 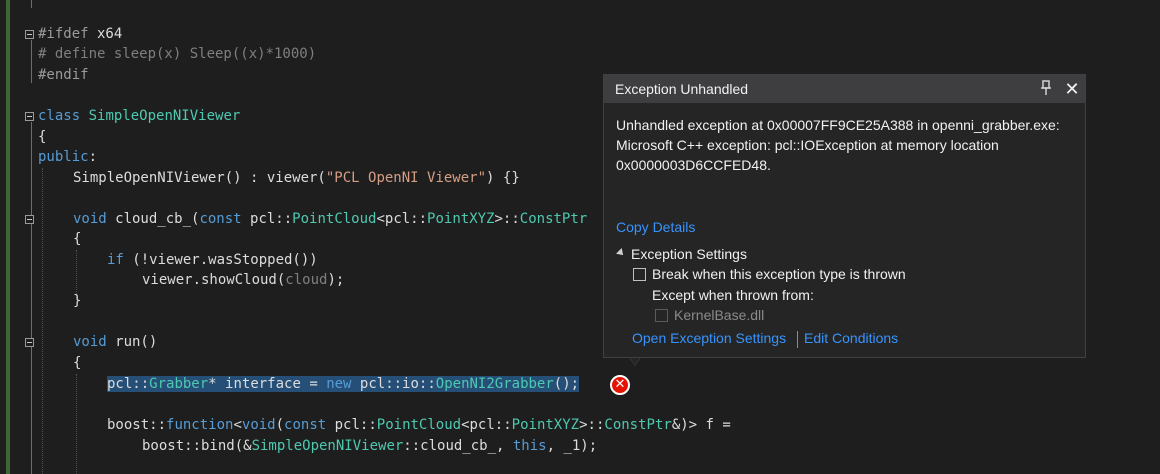 I want to click on code-line-12: if (!viewer.wasStopped()), so click(x=212, y=260).